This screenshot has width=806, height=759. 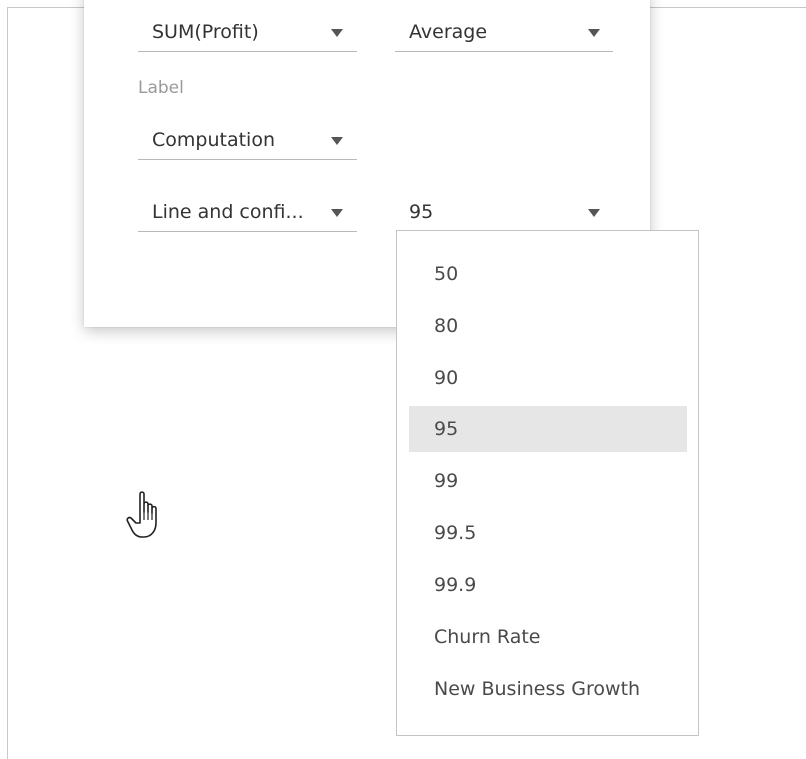 I want to click on confidence-dropdown-value: 95, so click(x=421, y=212).